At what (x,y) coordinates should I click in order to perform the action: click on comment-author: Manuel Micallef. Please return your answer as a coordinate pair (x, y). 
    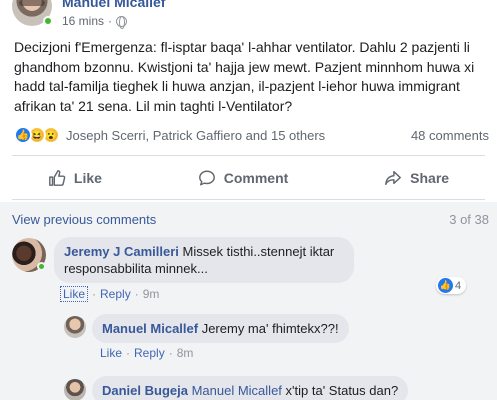
    Looking at the image, I should click on (150, 328).